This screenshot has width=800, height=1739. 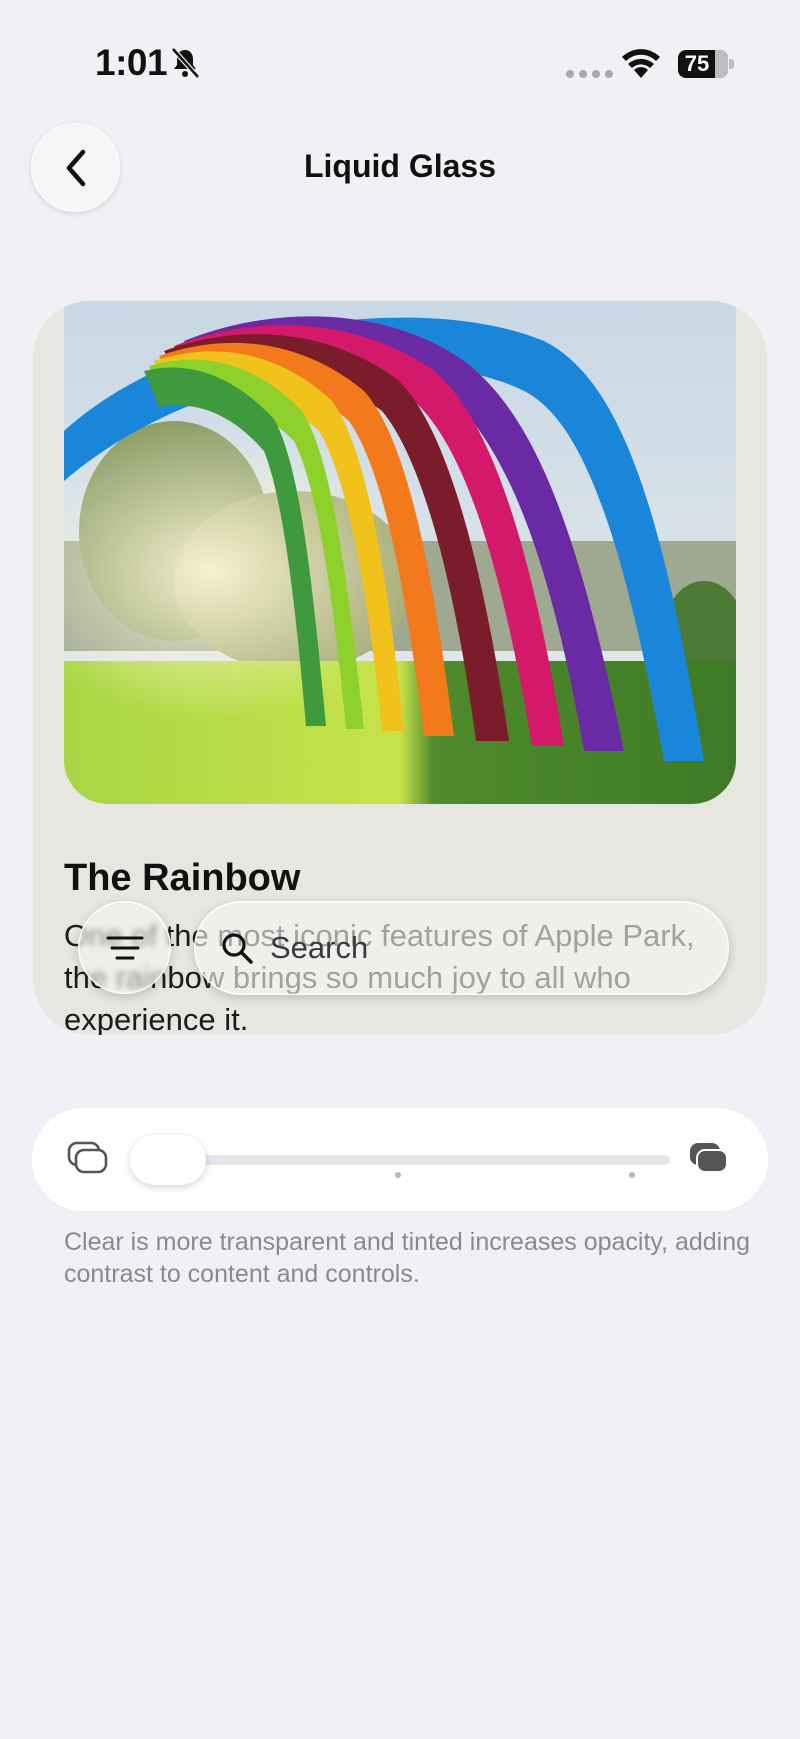 I want to click on status-time: 1:01, so click(x=131, y=62).